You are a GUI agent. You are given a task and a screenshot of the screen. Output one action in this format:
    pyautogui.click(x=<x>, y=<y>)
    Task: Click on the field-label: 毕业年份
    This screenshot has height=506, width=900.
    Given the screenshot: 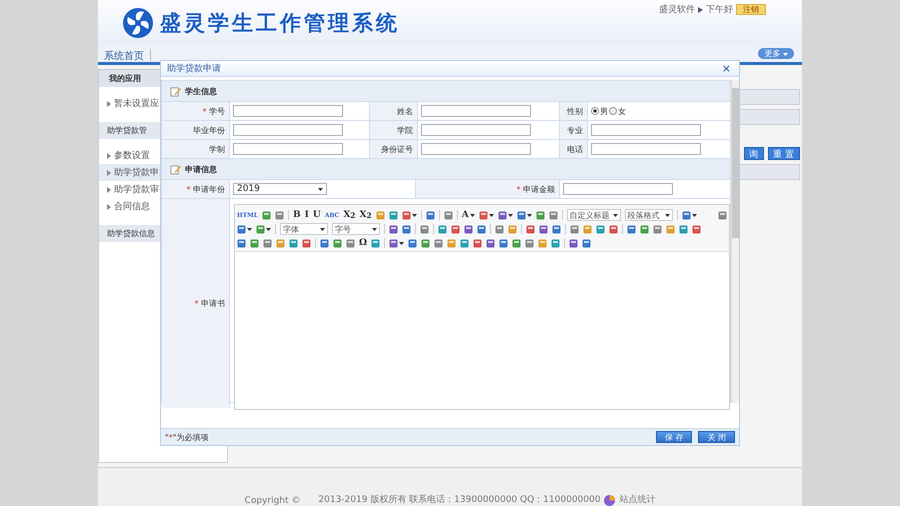 What is the action you would take?
    pyautogui.click(x=209, y=130)
    